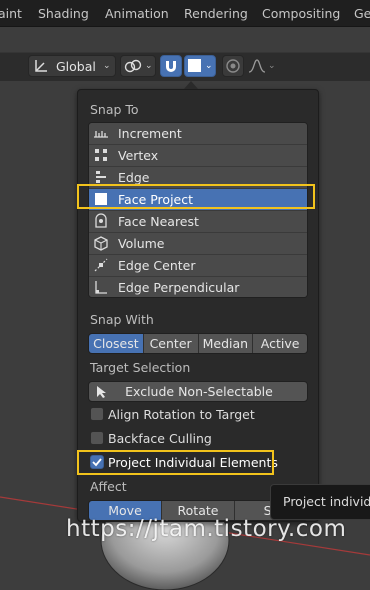 The height and width of the screenshot is (590, 370). What do you see at coordinates (122, 319) in the screenshot?
I see `snap-with-heading: Snap With` at bounding box center [122, 319].